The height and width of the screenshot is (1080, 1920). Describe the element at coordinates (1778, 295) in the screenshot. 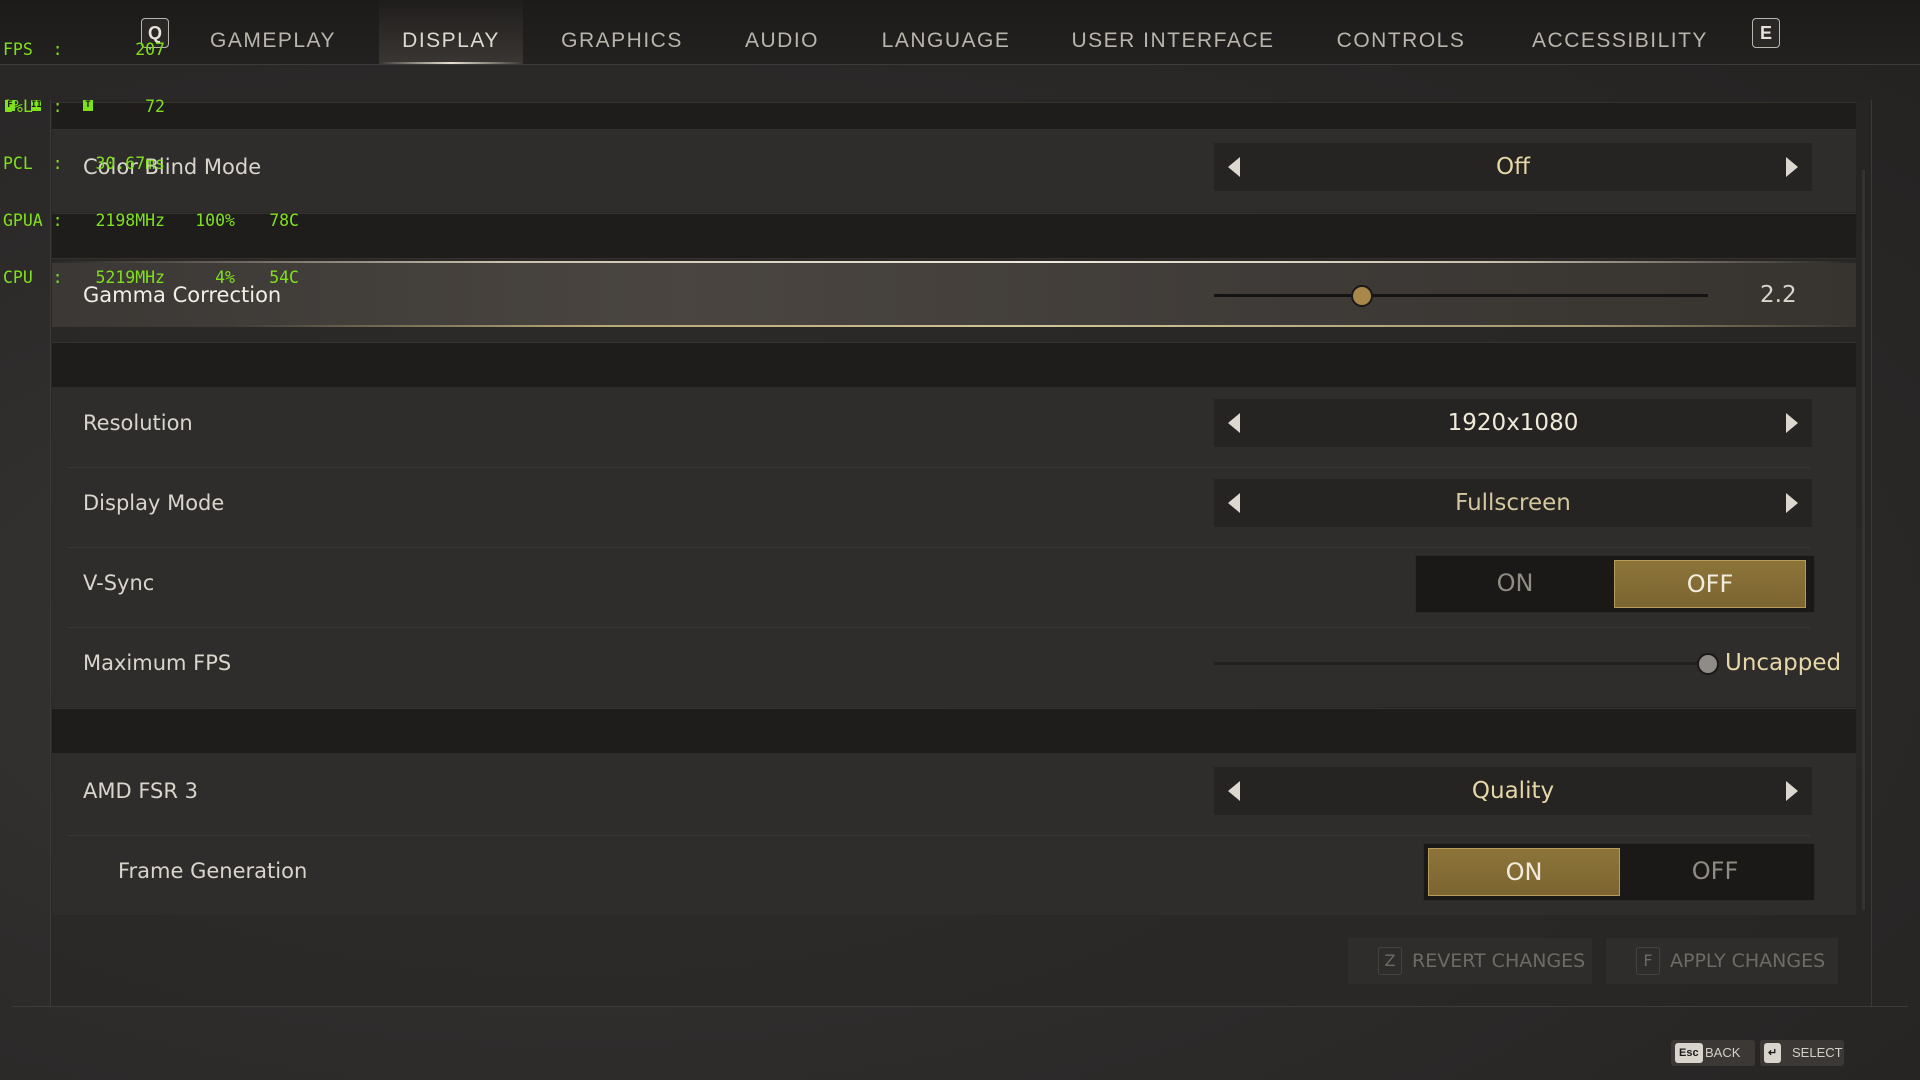

I see `gamma-correction-value: 2.2` at that location.